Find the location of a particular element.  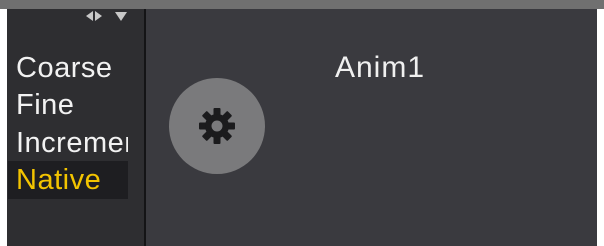

arrows-control is located at coordinates (110, 16).